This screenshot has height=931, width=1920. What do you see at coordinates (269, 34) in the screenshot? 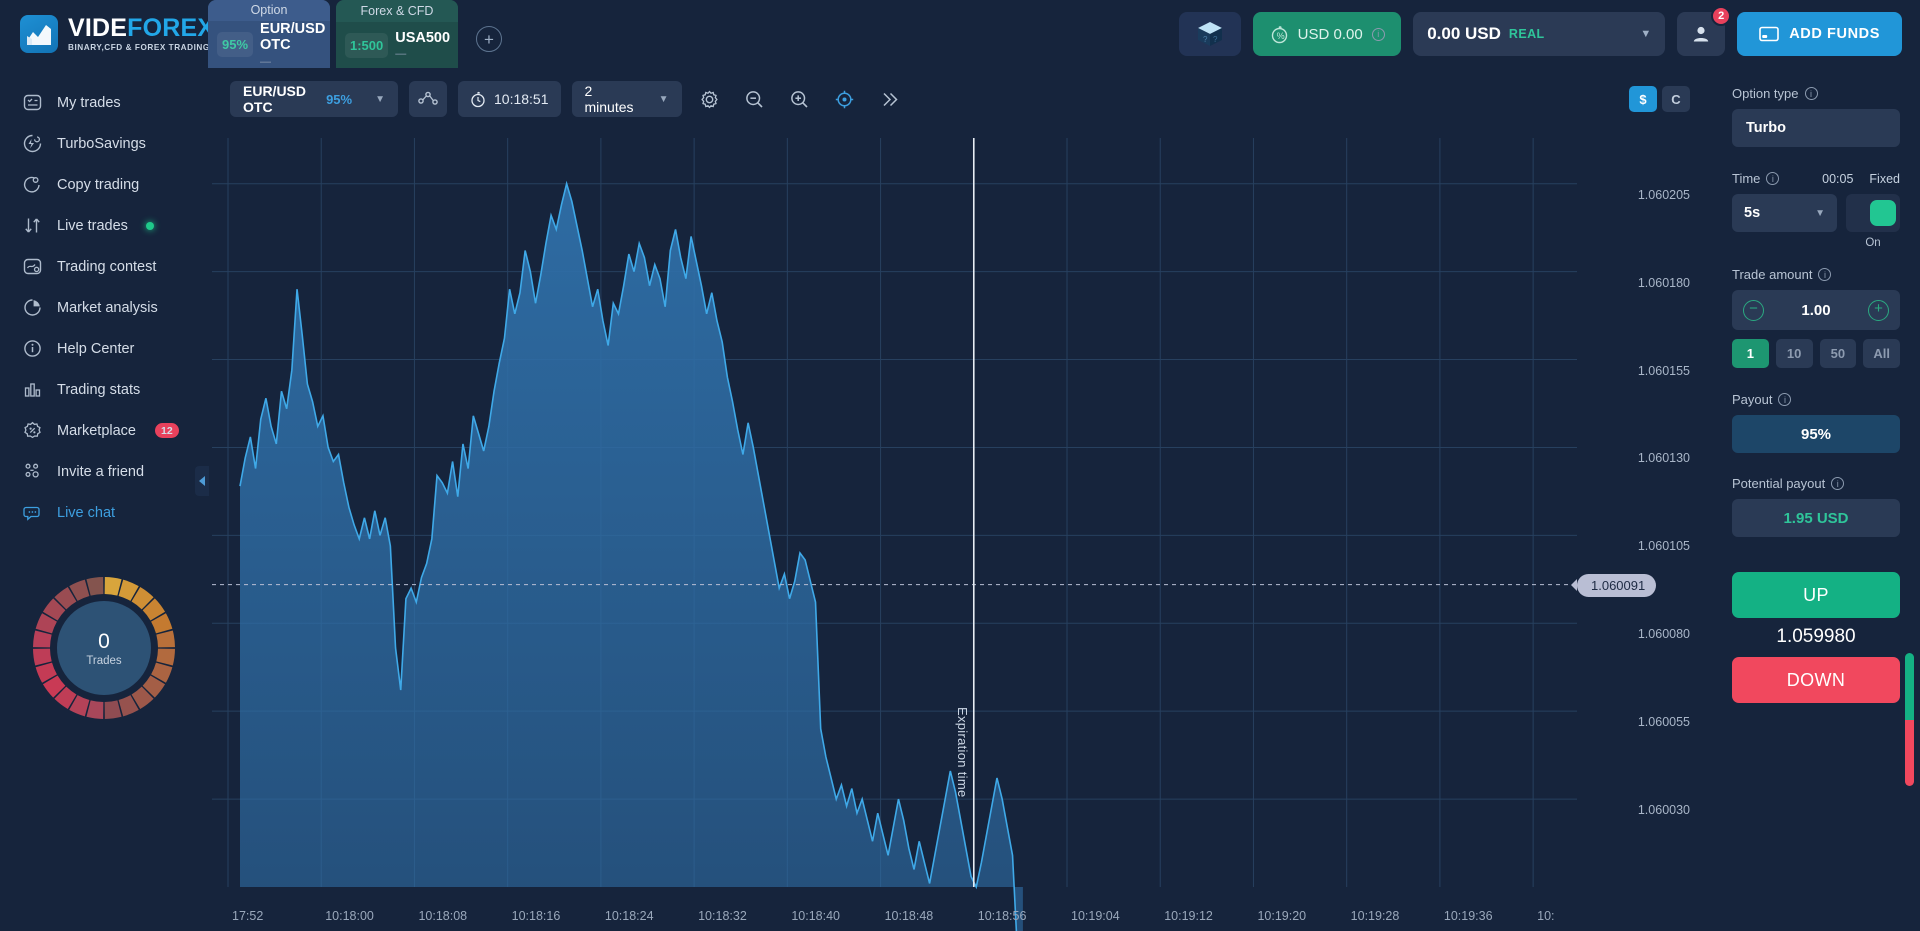
I see `asset-tab-option: Option 95% EUR/USD OTC —` at bounding box center [269, 34].